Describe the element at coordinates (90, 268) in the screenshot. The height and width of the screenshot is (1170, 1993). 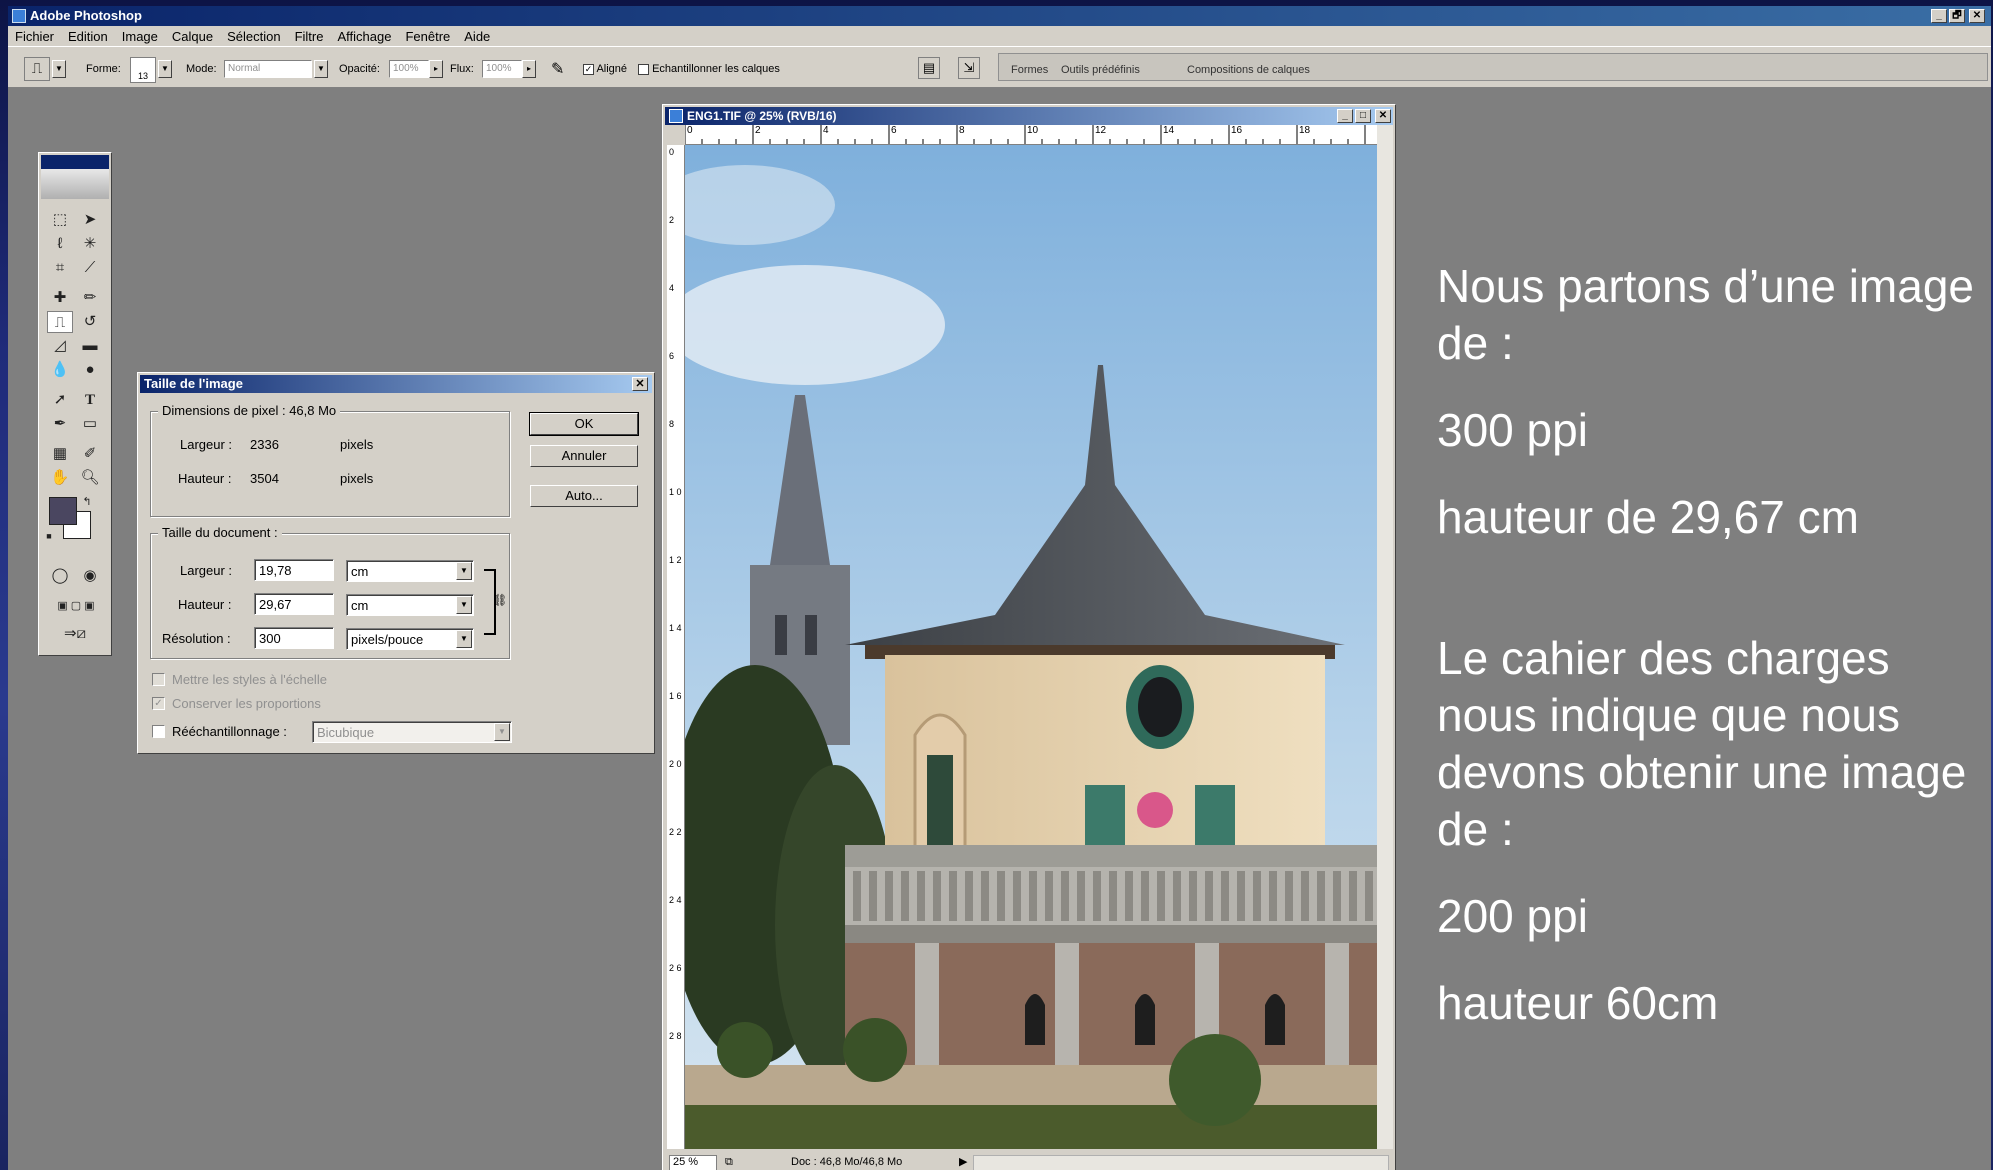
I see `slice-tool-icon: ⟋` at that location.